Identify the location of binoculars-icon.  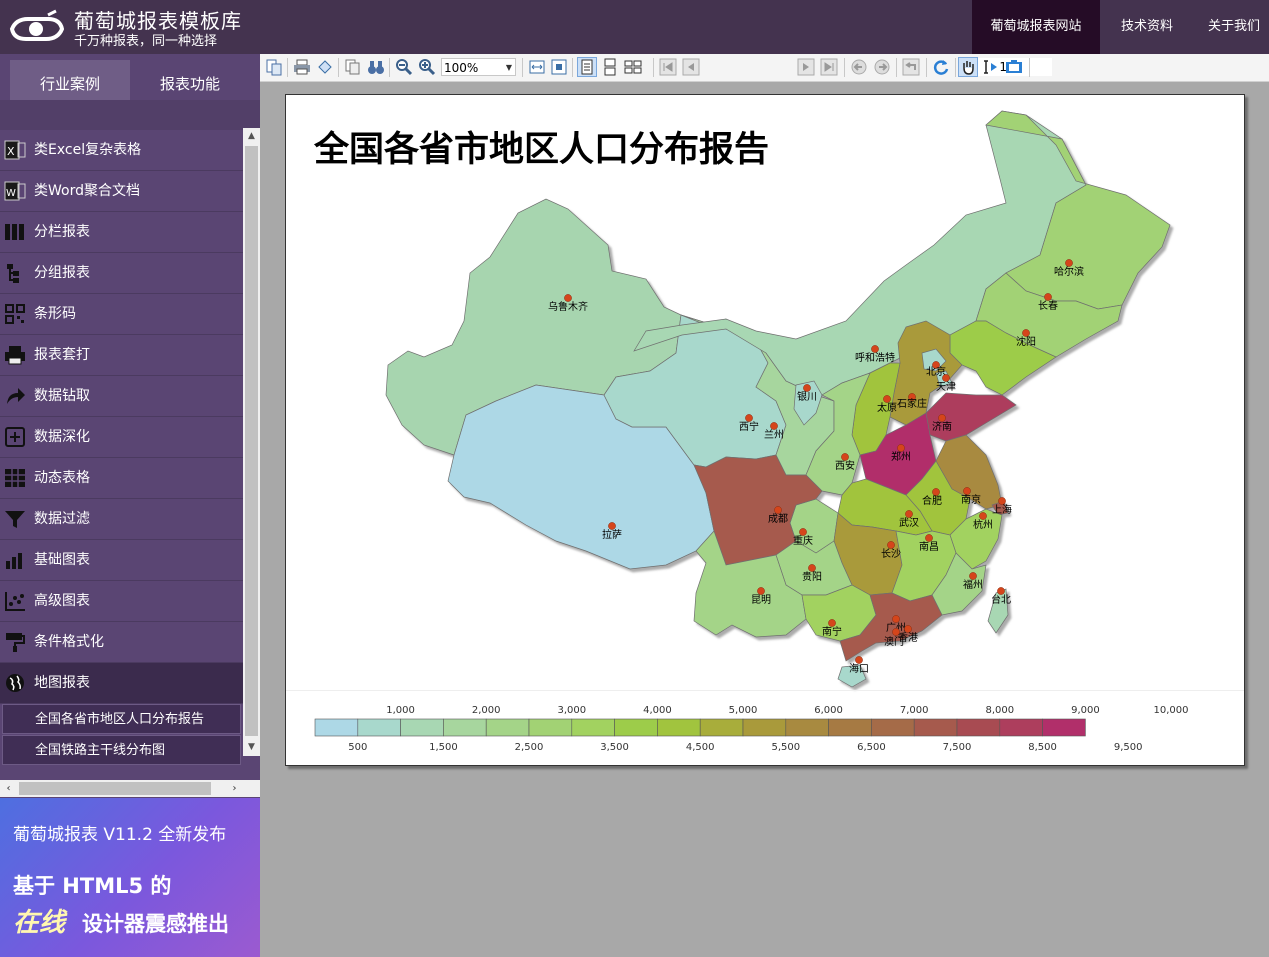
(376, 67).